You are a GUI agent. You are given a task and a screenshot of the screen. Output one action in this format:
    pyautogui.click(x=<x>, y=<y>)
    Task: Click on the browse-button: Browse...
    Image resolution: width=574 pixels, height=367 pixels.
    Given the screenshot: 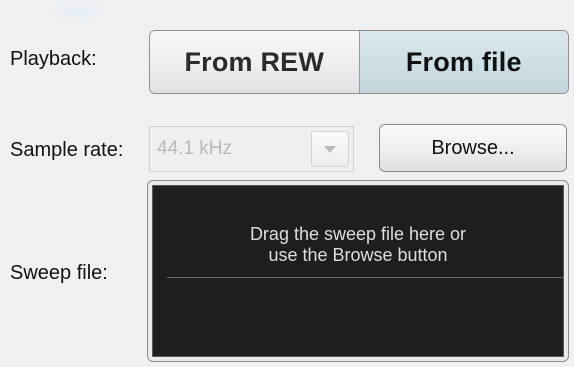 What is the action you would take?
    pyautogui.click(x=473, y=148)
    